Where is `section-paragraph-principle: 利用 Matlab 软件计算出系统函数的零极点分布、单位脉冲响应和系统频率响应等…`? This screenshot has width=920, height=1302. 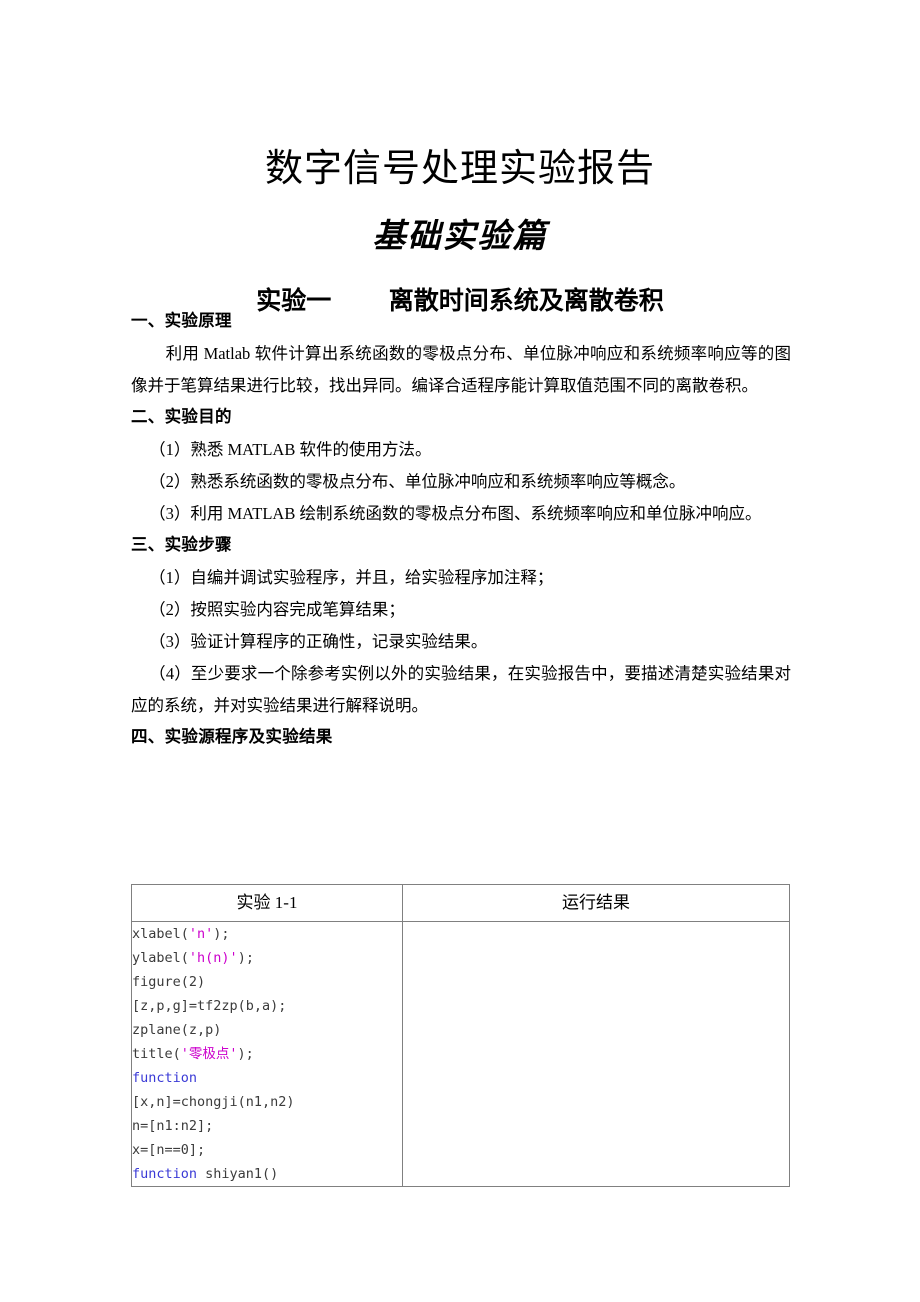
section-paragraph-principle: 利用 Matlab 软件计算出系统函数的零极点分布、单位脉冲响应和系统频率响应等… is located at coordinates (461, 369).